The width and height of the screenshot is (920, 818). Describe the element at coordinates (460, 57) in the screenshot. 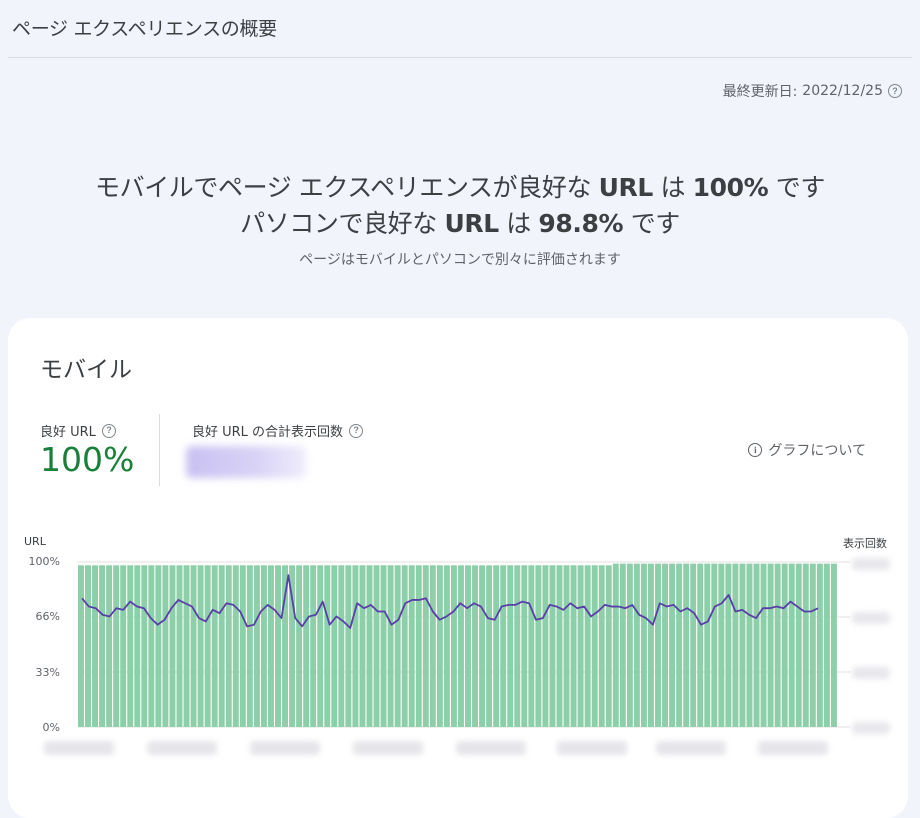

I see `header-divider` at that location.